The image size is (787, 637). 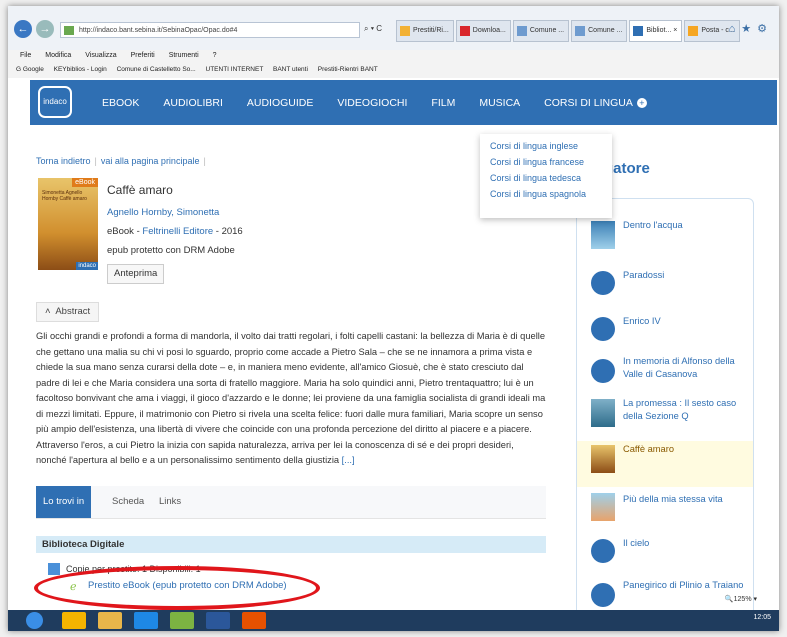 What do you see at coordinates (150, 161) in the screenshot?
I see `home-link: vai alla pagina principale` at bounding box center [150, 161].